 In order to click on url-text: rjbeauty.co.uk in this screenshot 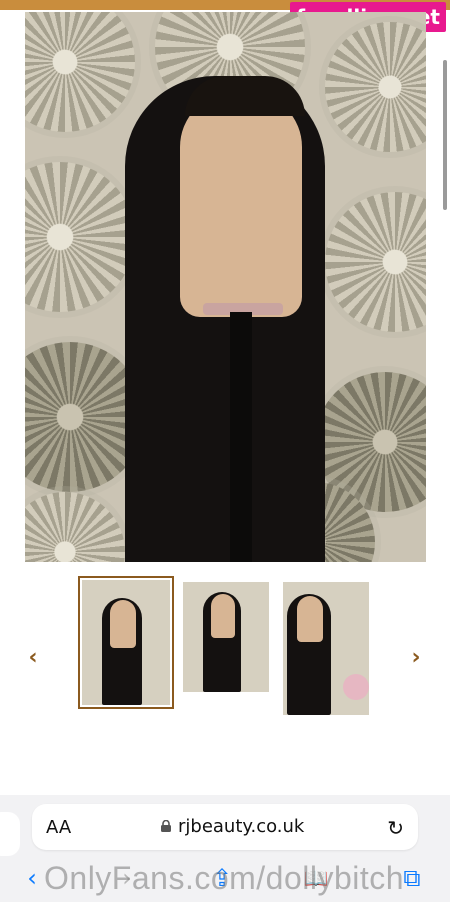, I will do `click(241, 826)`.